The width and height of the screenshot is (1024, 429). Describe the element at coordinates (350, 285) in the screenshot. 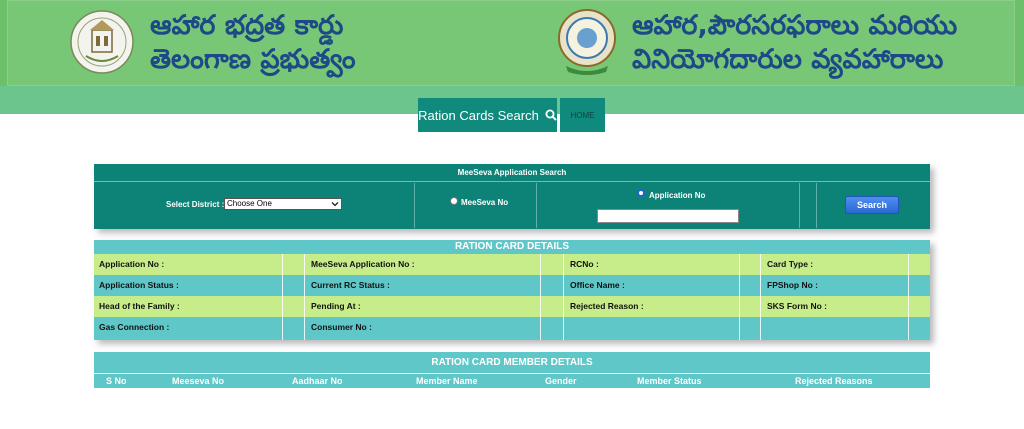

I see `detail-label: Current RC Status :` at that location.